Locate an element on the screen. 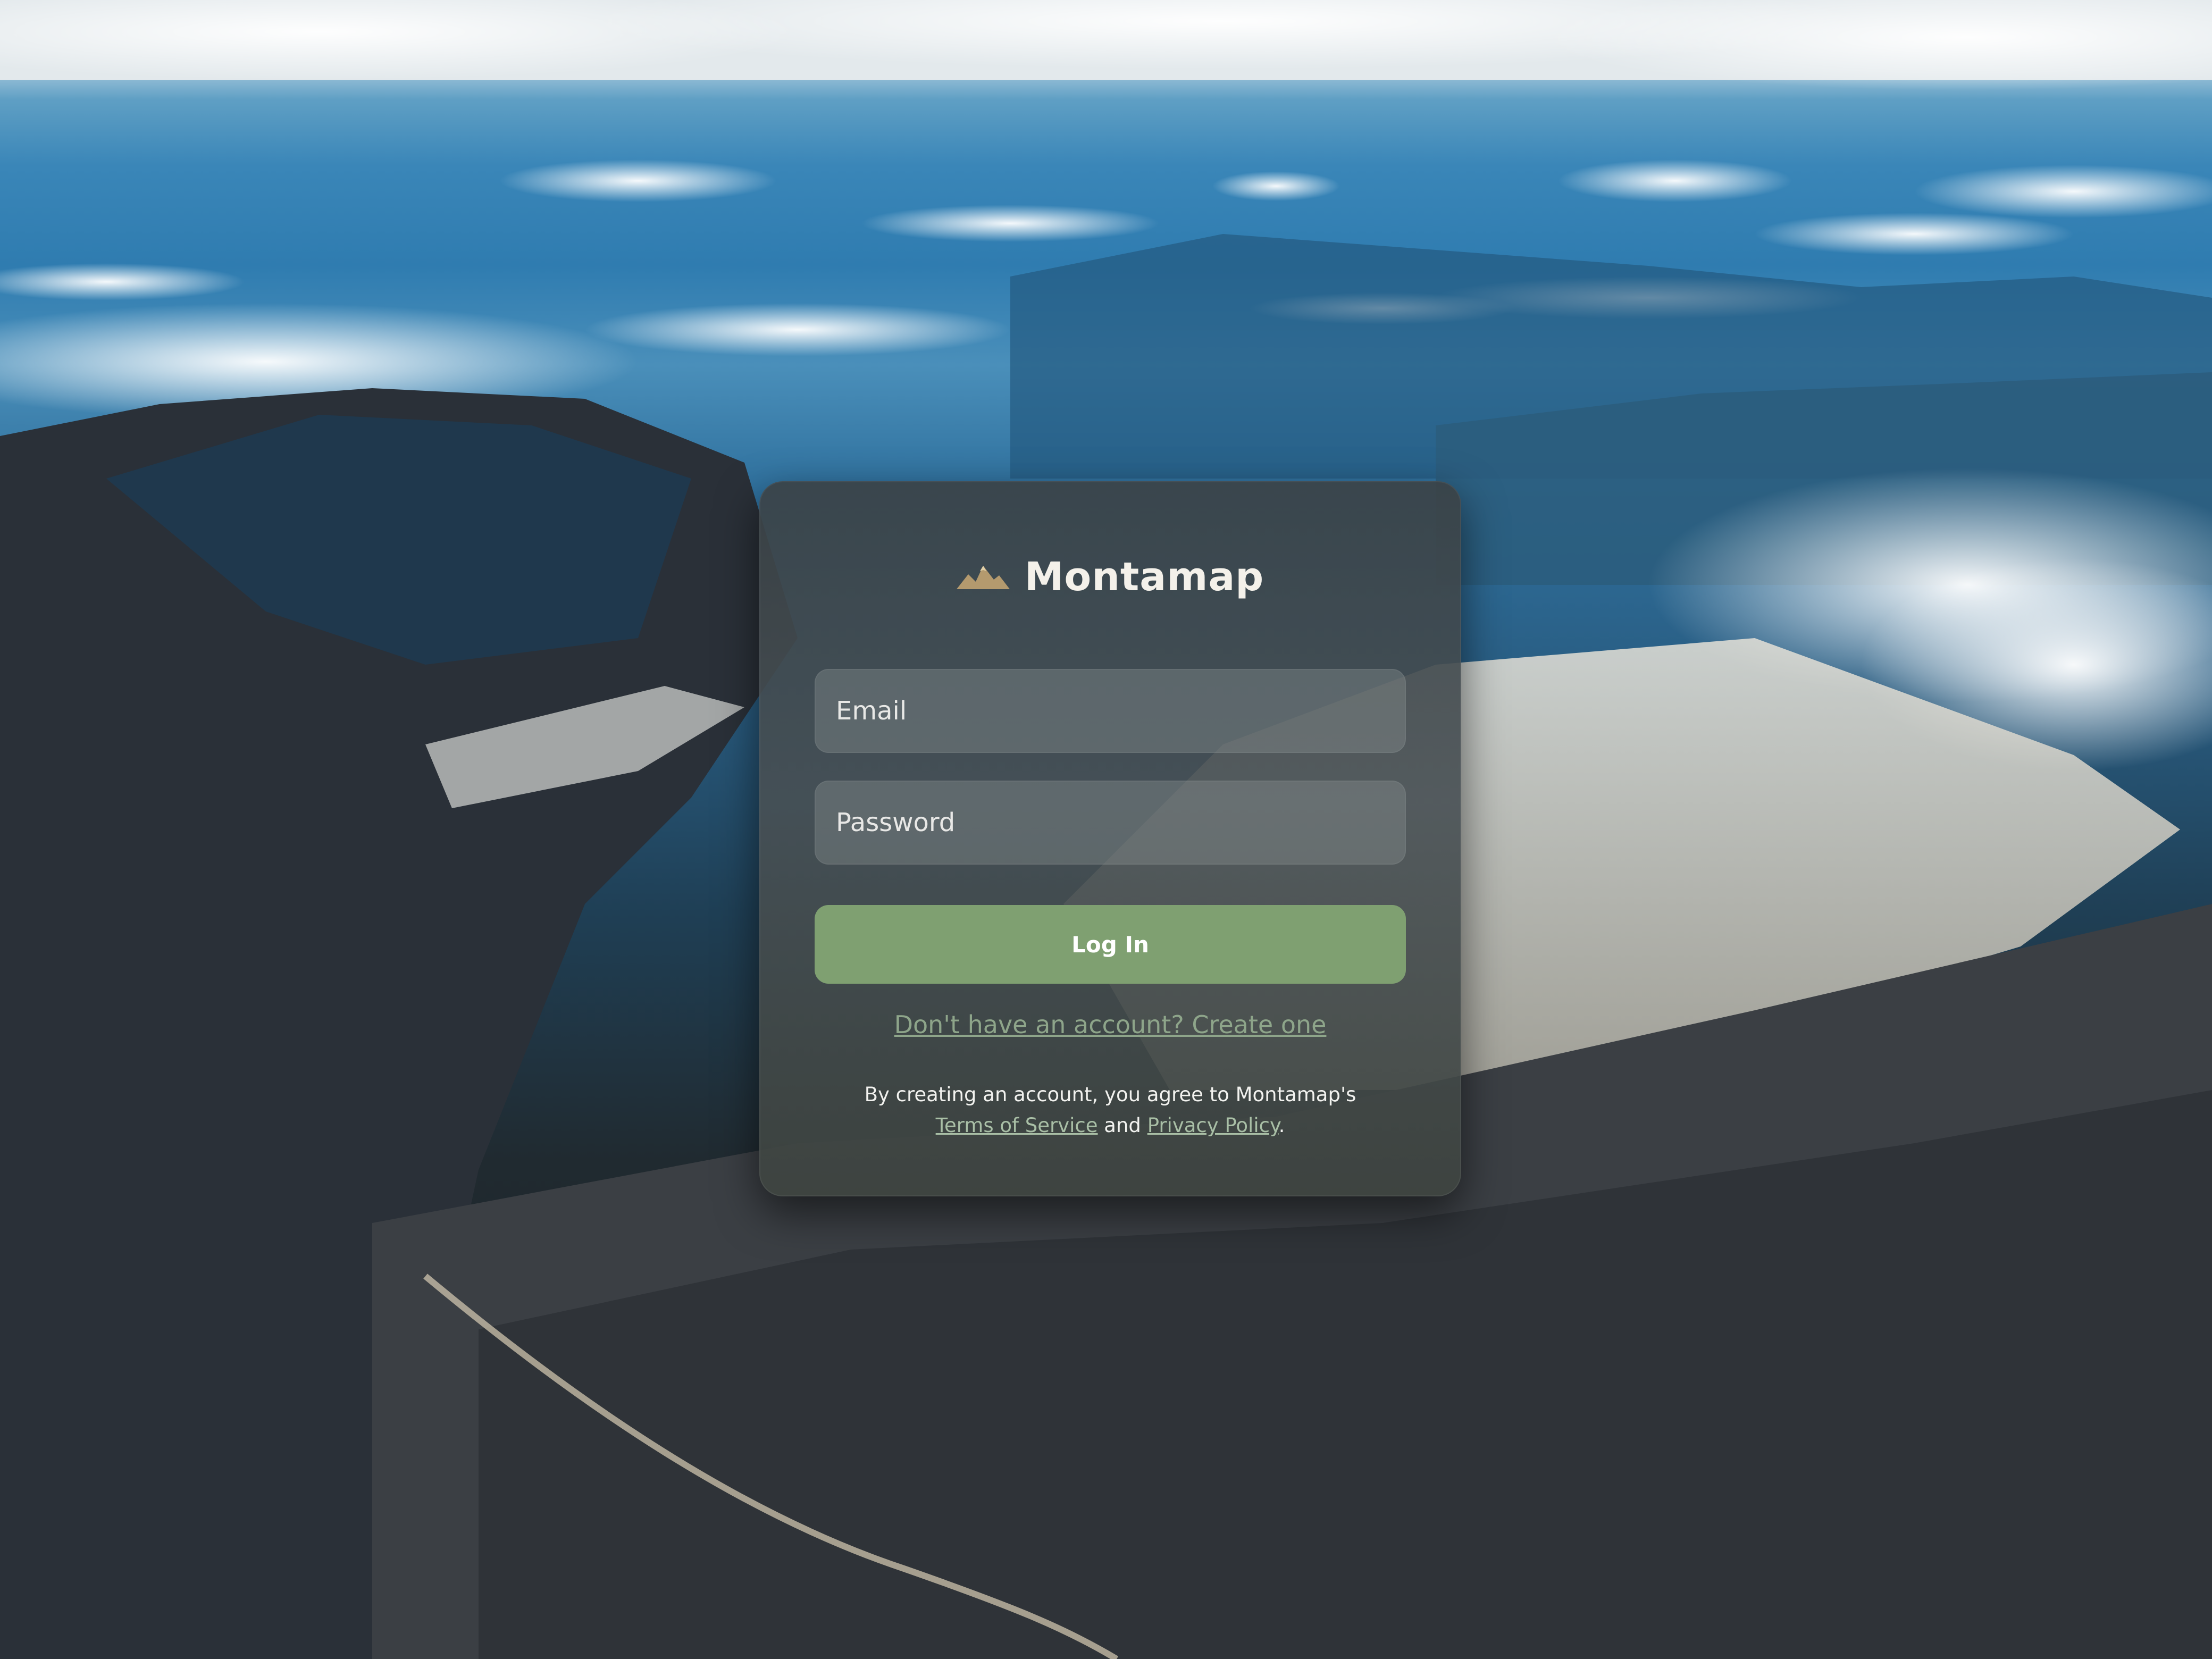 The width and height of the screenshot is (2212, 1659). legal-and: and is located at coordinates (1122, 1125).